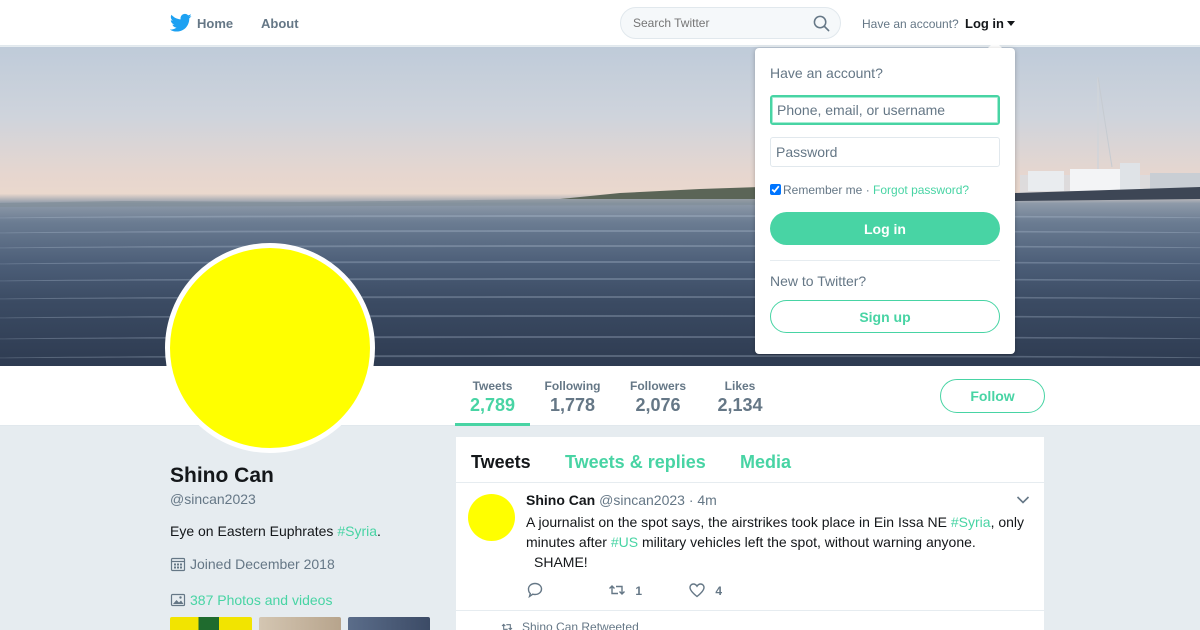 The width and height of the screenshot is (1200, 630). I want to click on tweet-avatar, so click(491, 517).